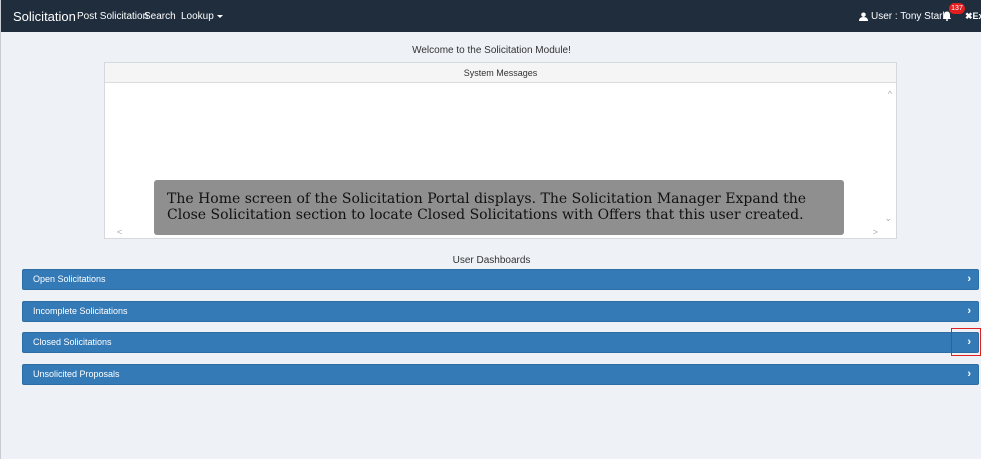 This screenshot has height=459, width=981. What do you see at coordinates (112, 16) in the screenshot?
I see `nav-post-solicitation: Post Solicitation` at bounding box center [112, 16].